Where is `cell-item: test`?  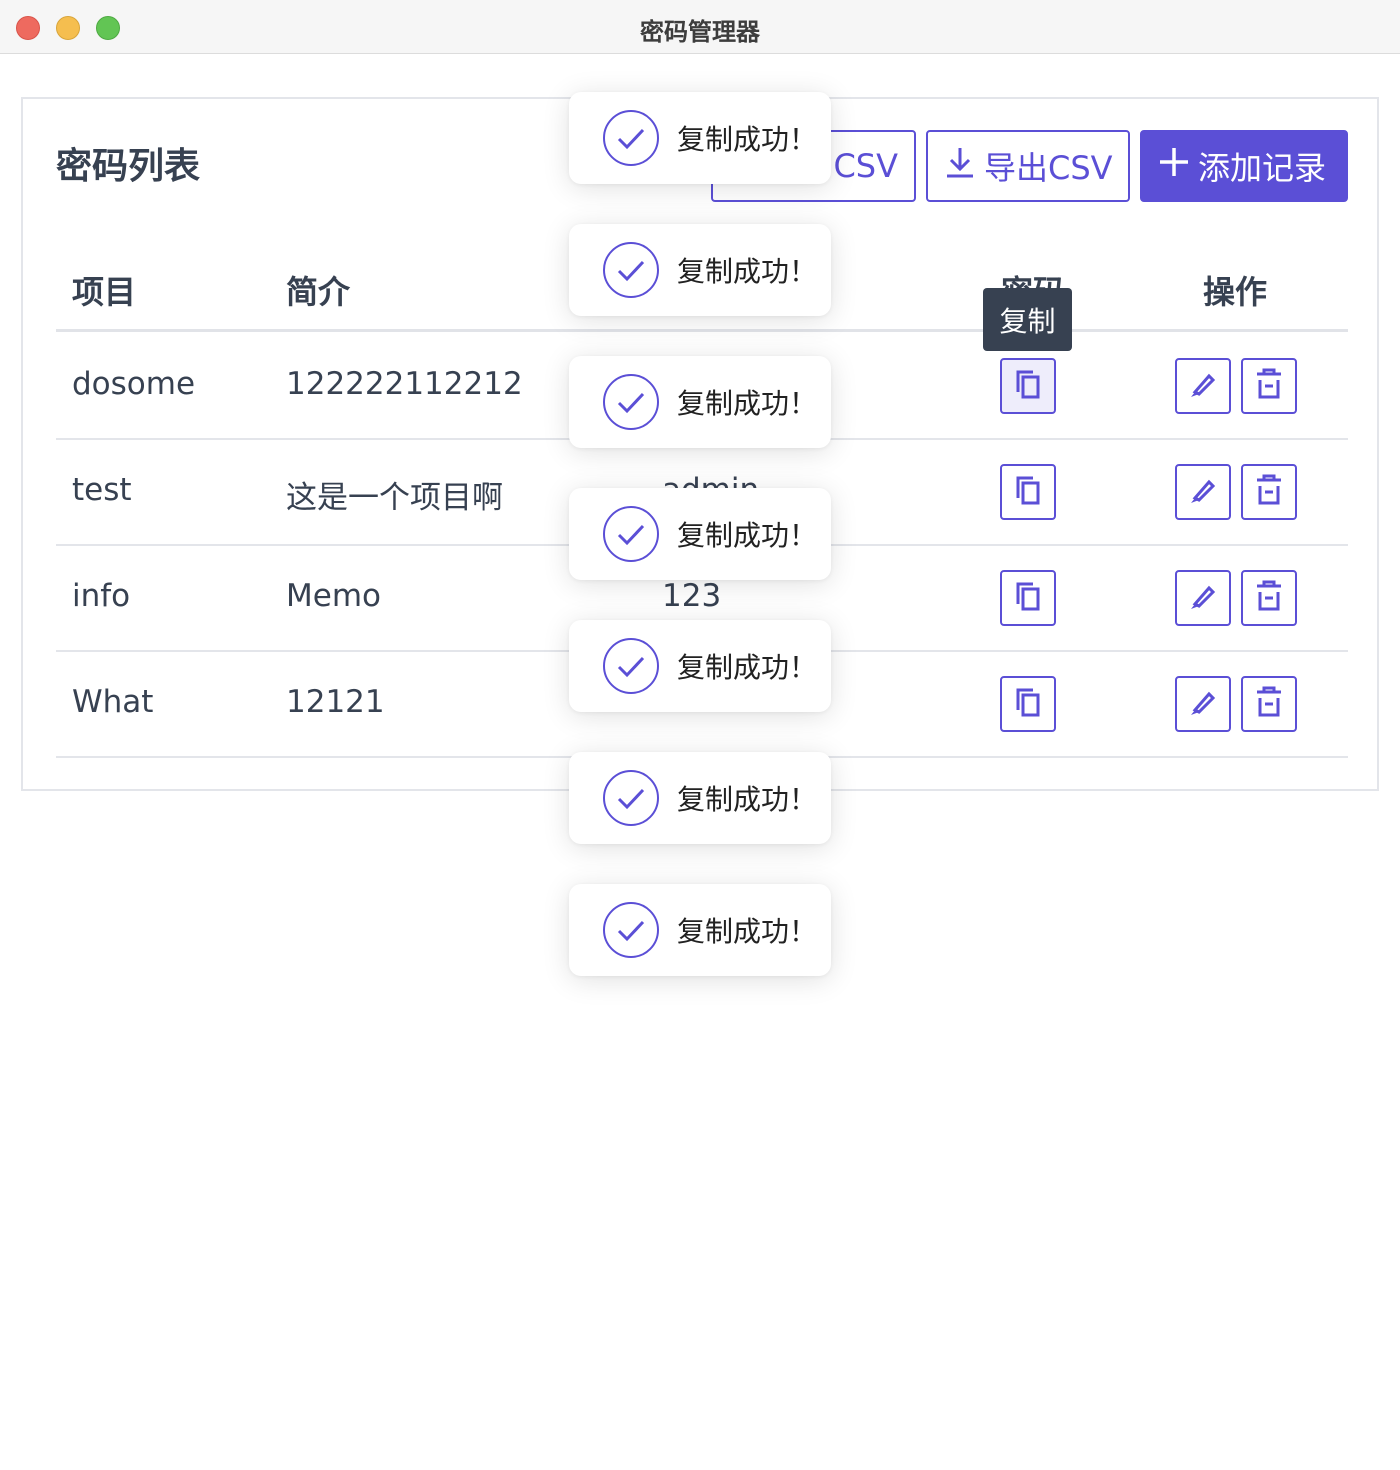
cell-item: test is located at coordinates (102, 490).